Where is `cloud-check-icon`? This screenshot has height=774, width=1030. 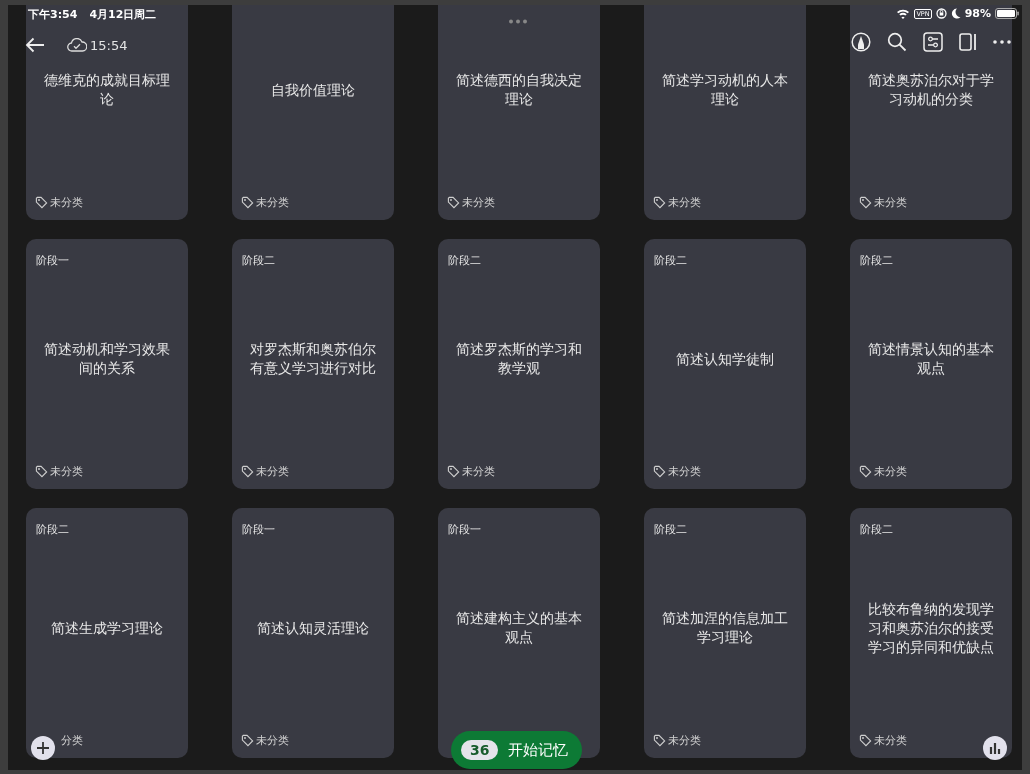 cloud-check-icon is located at coordinates (77, 45).